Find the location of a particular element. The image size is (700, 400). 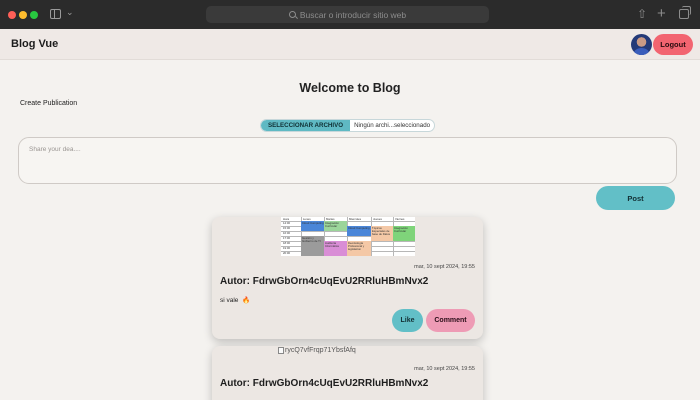

select-file-button: SELECCIONAR ARCHIVO is located at coordinates (306, 125).